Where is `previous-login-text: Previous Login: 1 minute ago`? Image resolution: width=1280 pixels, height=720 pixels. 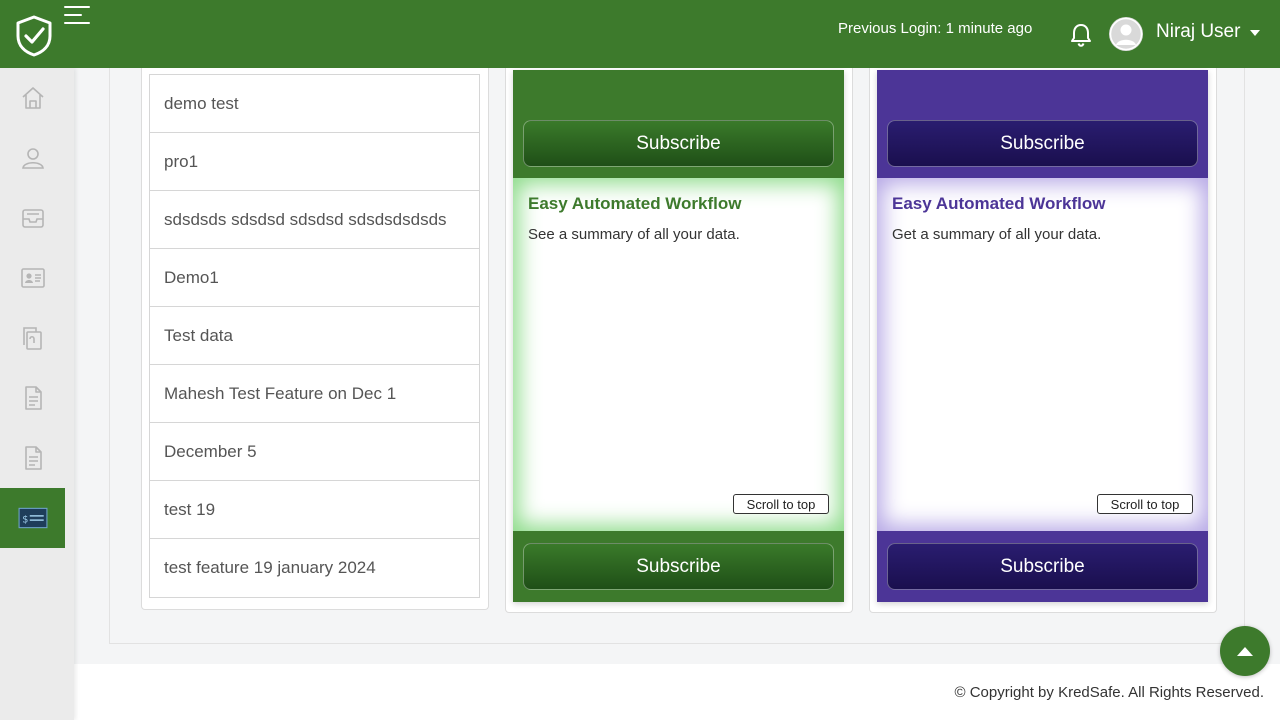 previous-login-text: Previous Login: 1 minute ago is located at coordinates (935, 28).